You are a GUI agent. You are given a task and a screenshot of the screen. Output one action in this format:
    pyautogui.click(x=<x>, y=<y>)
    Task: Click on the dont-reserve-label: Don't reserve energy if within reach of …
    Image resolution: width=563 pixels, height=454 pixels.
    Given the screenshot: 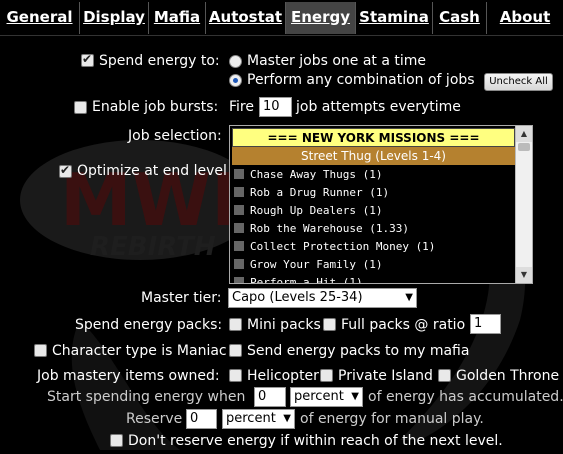 What is the action you would take?
    pyautogui.click(x=315, y=441)
    